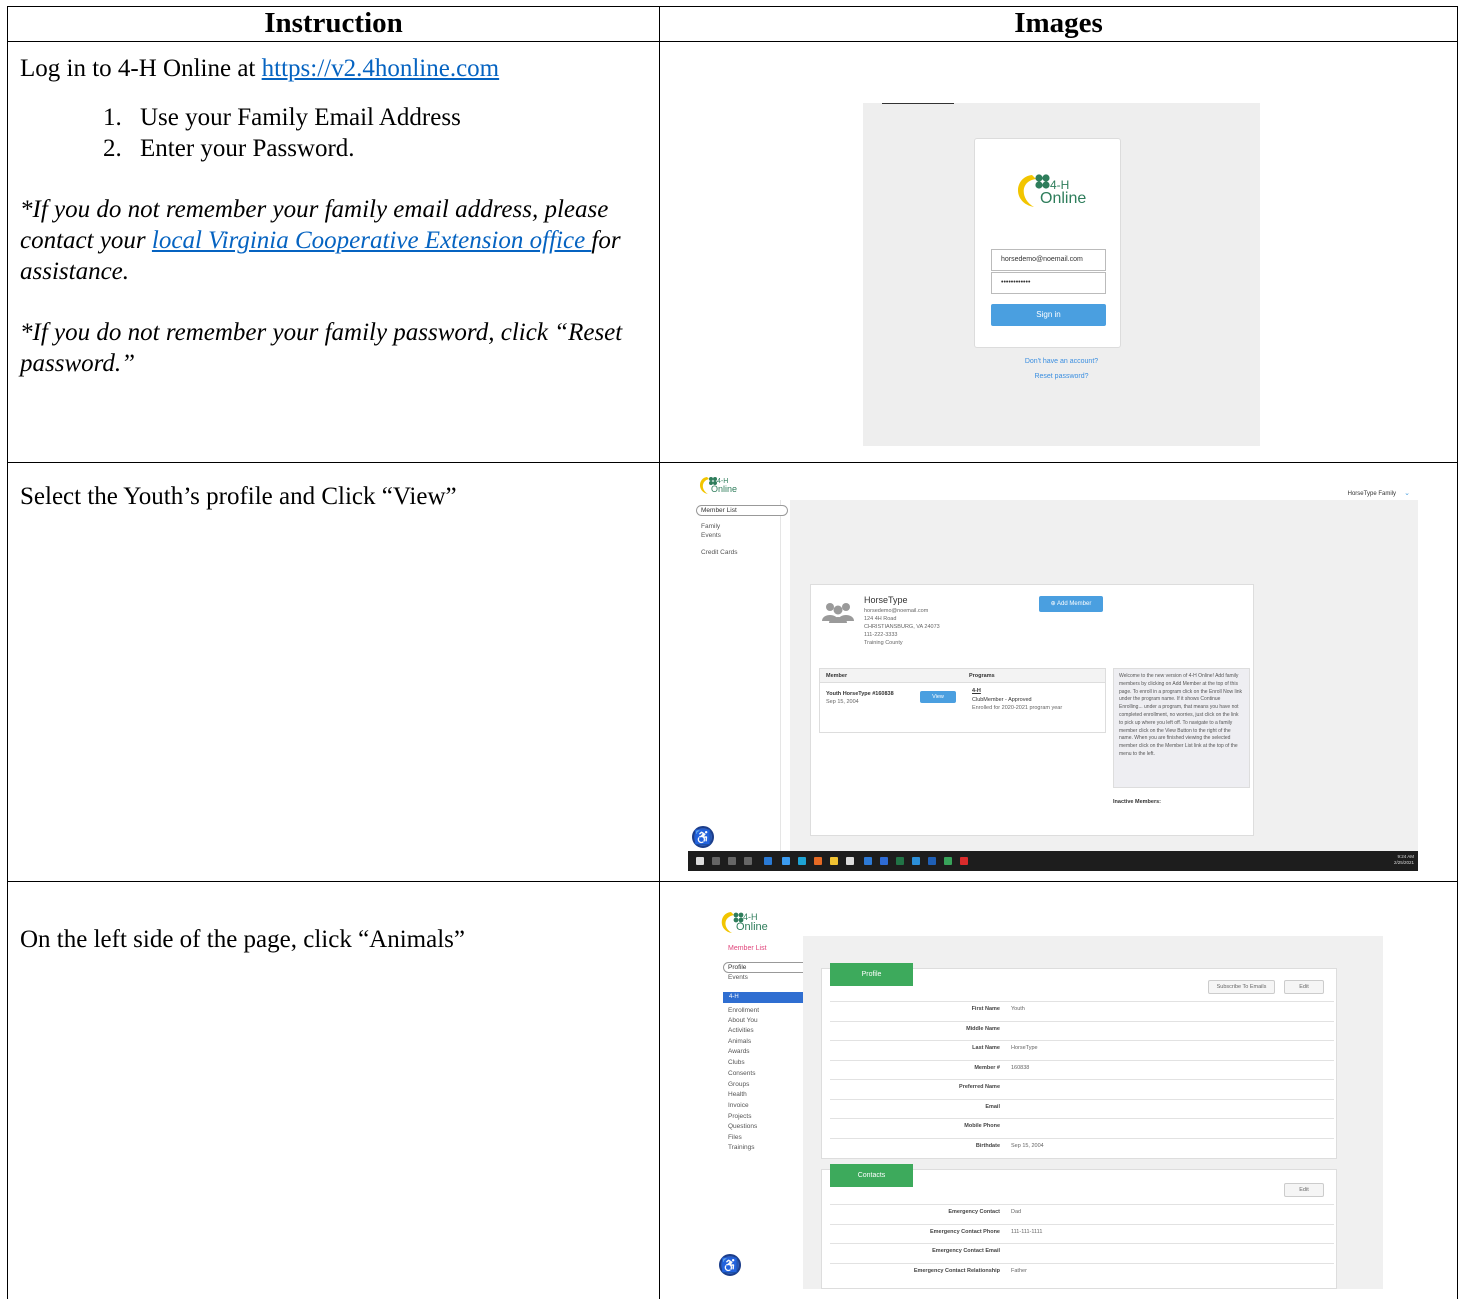  What do you see at coordinates (883, 643) in the screenshot?
I see `family-county: Training County` at bounding box center [883, 643].